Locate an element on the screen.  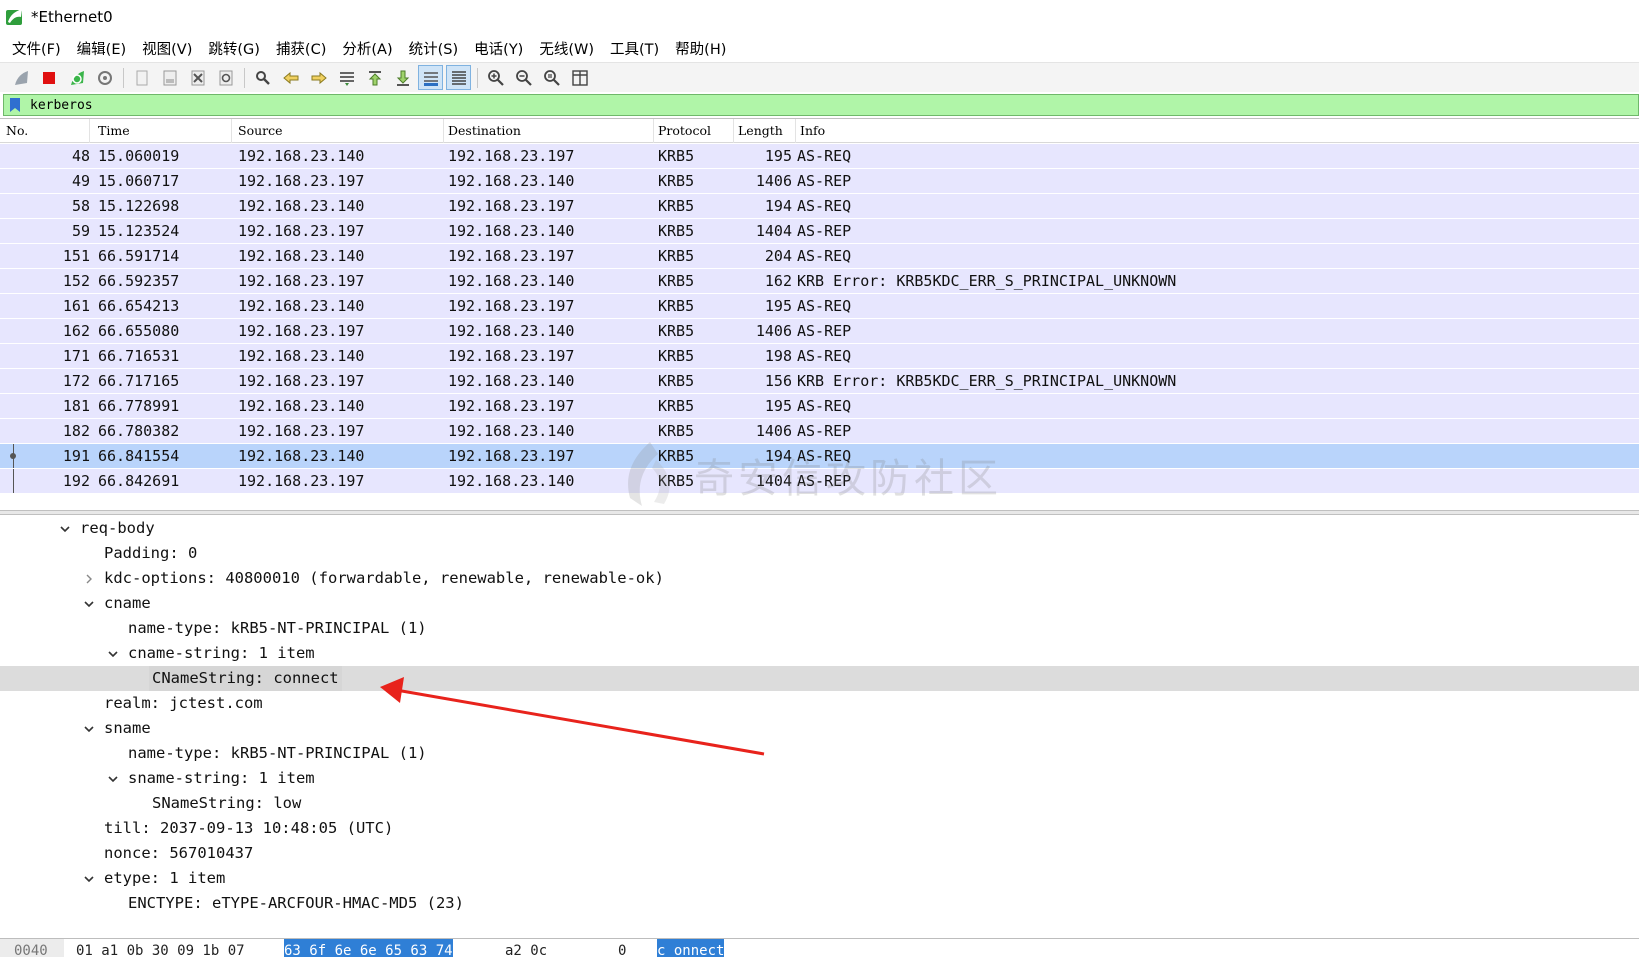
cell-time: 15.123524 is located at coordinates (139, 231).